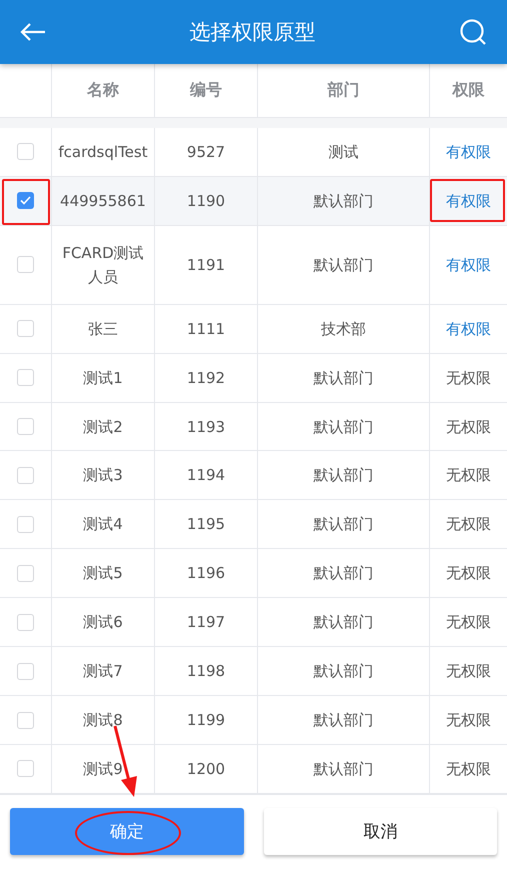  Describe the element at coordinates (473, 32) in the screenshot. I see `search-icon` at that location.